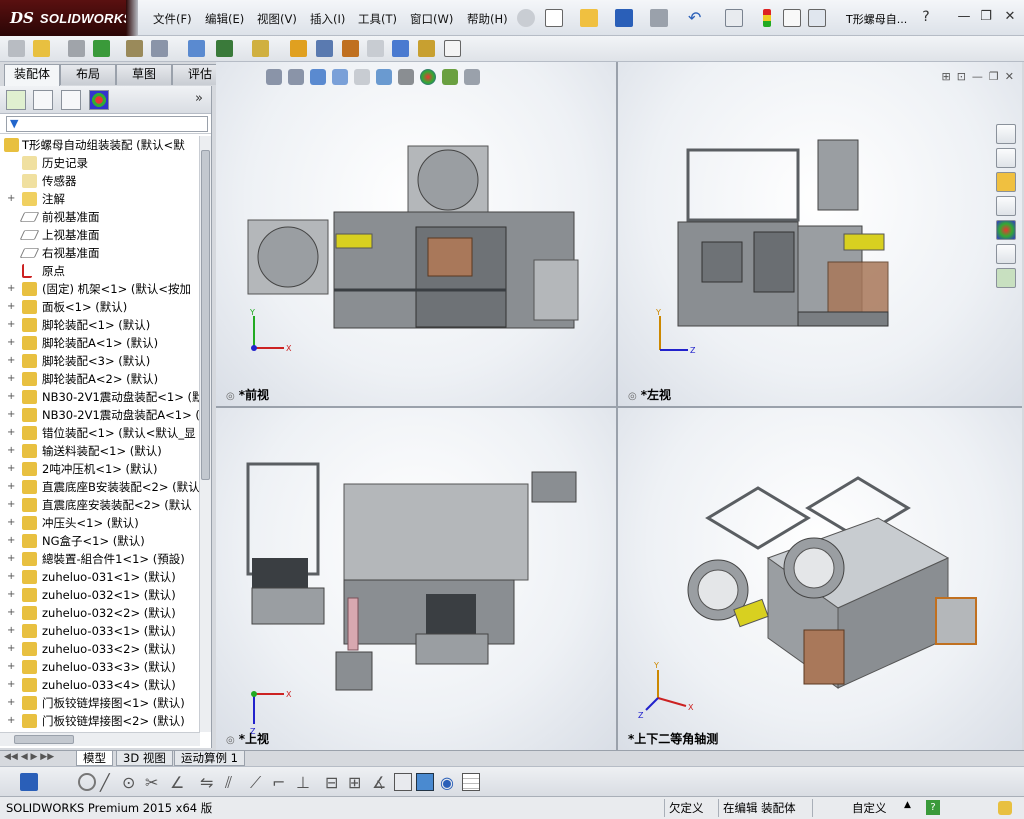  What do you see at coordinates (199, 98) in the screenshot?
I see `expand-chevron-icon: »` at bounding box center [199, 98].